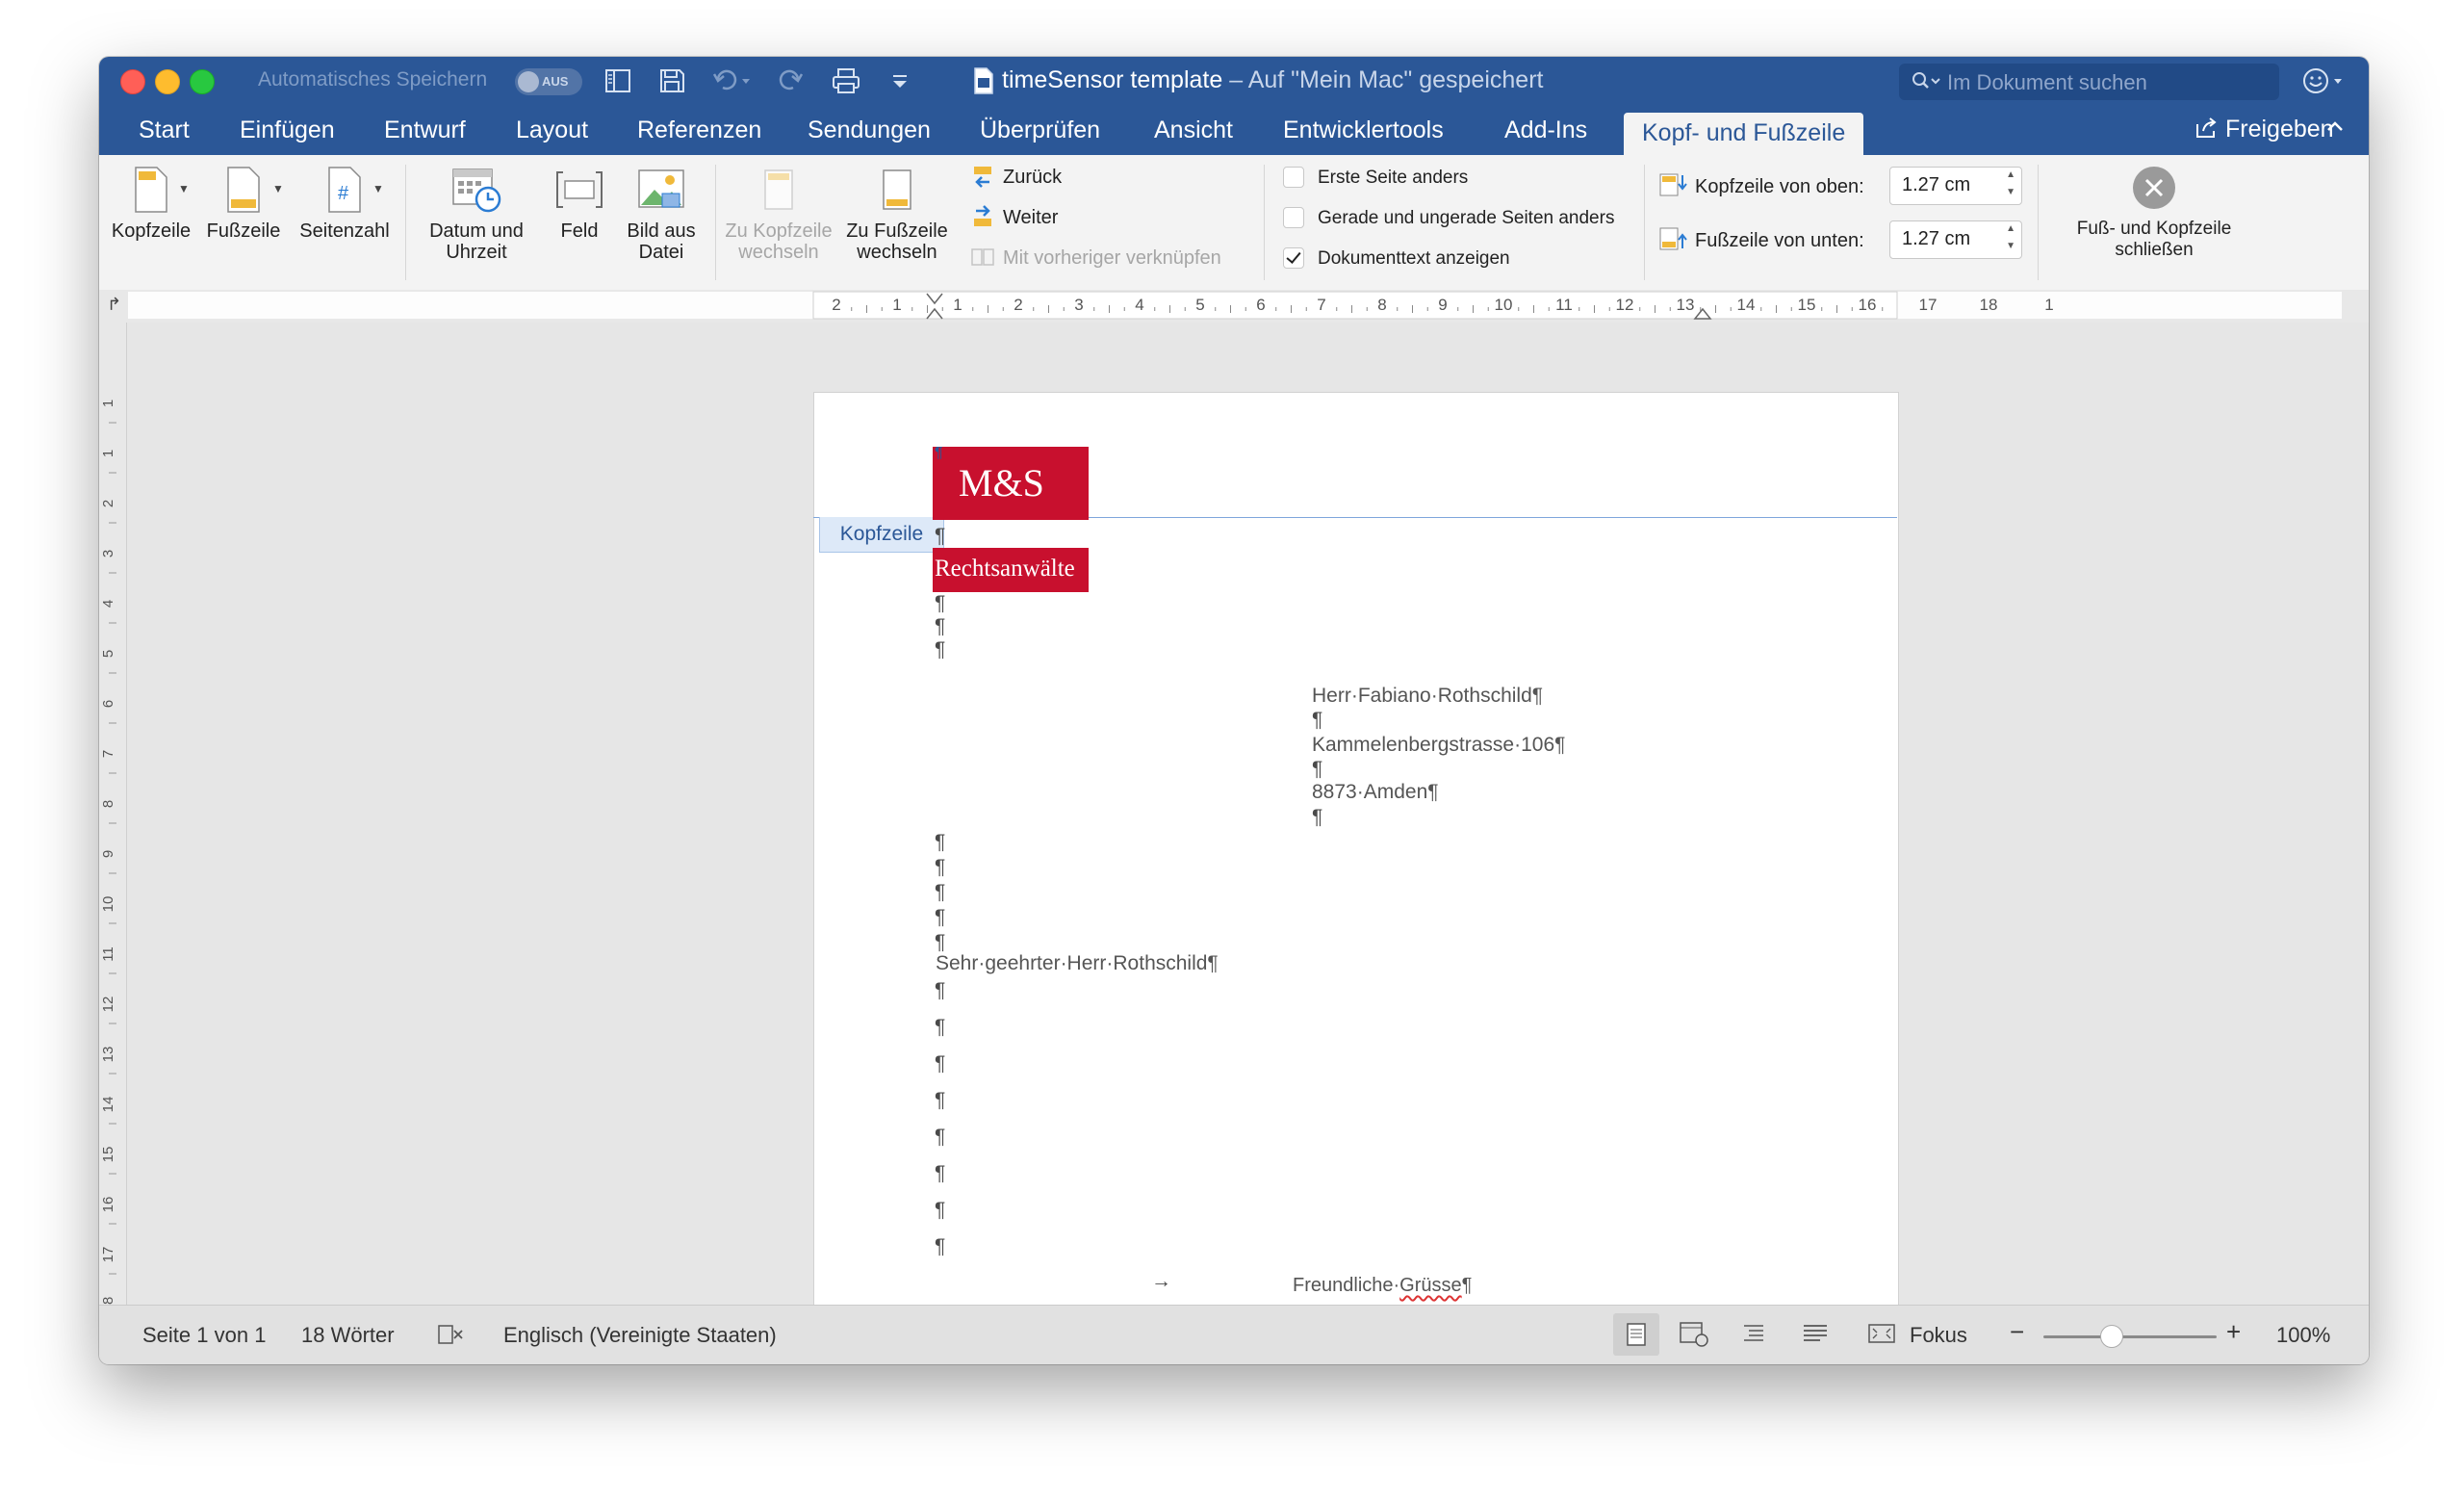 The image size is (2464, 1502). I want to click on save-icon, so click(671, 80).